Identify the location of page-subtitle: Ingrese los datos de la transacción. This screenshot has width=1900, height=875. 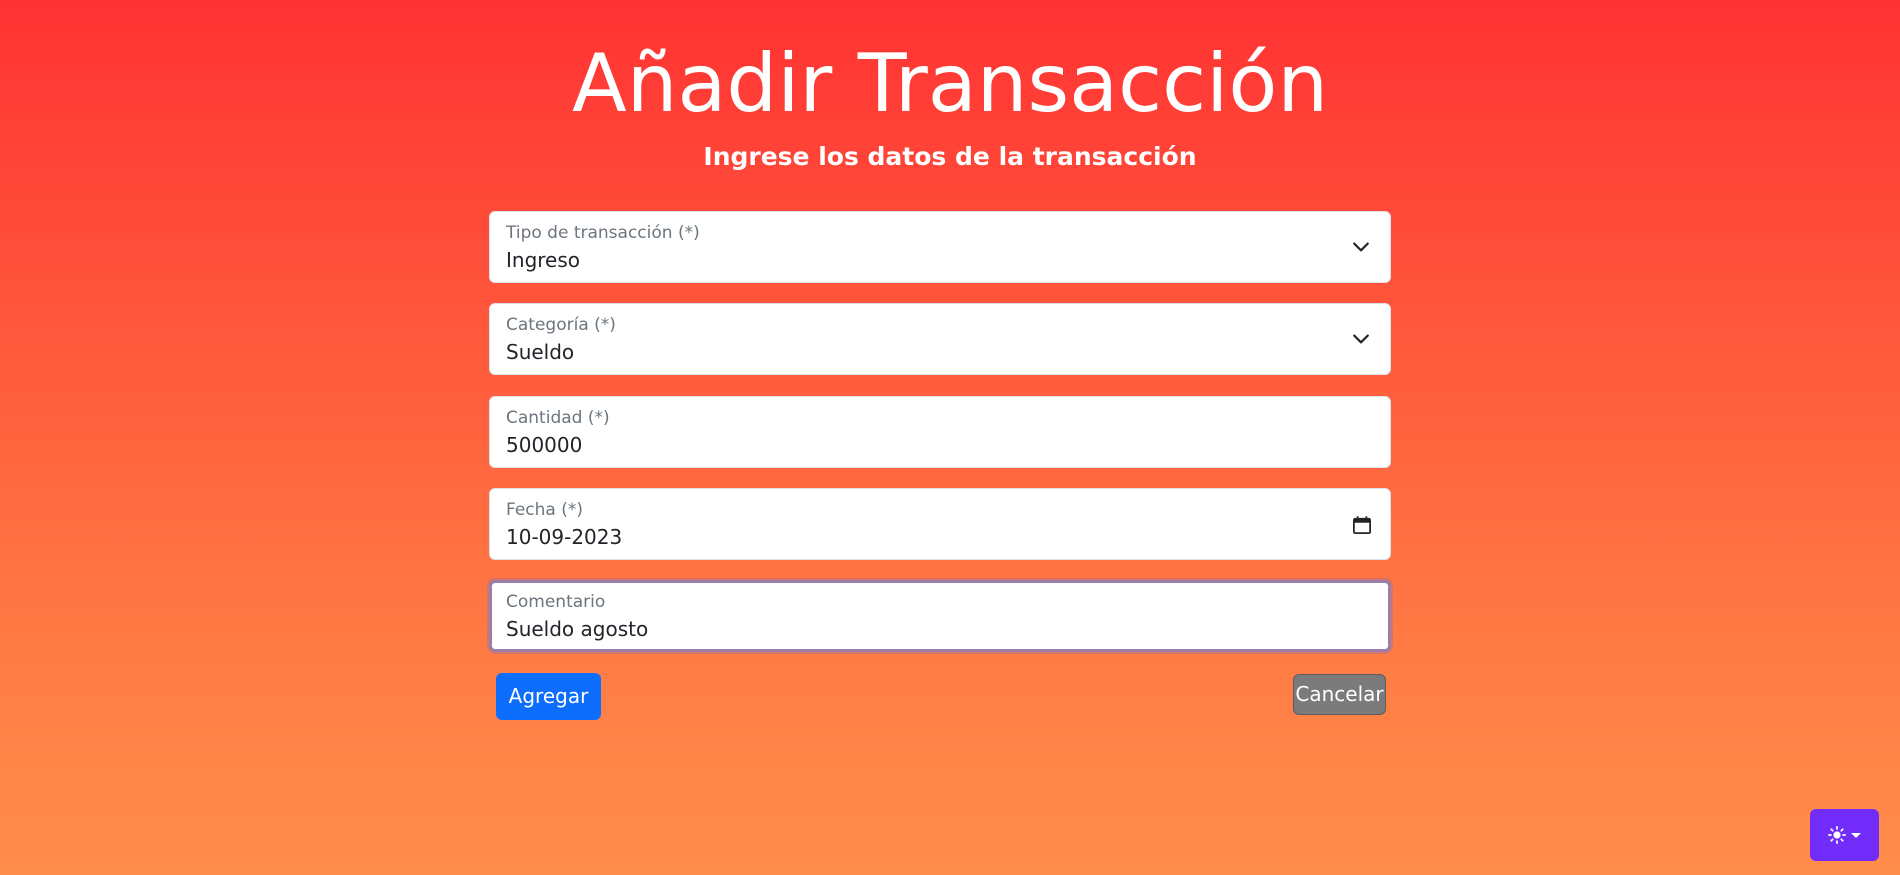
(950, 156).